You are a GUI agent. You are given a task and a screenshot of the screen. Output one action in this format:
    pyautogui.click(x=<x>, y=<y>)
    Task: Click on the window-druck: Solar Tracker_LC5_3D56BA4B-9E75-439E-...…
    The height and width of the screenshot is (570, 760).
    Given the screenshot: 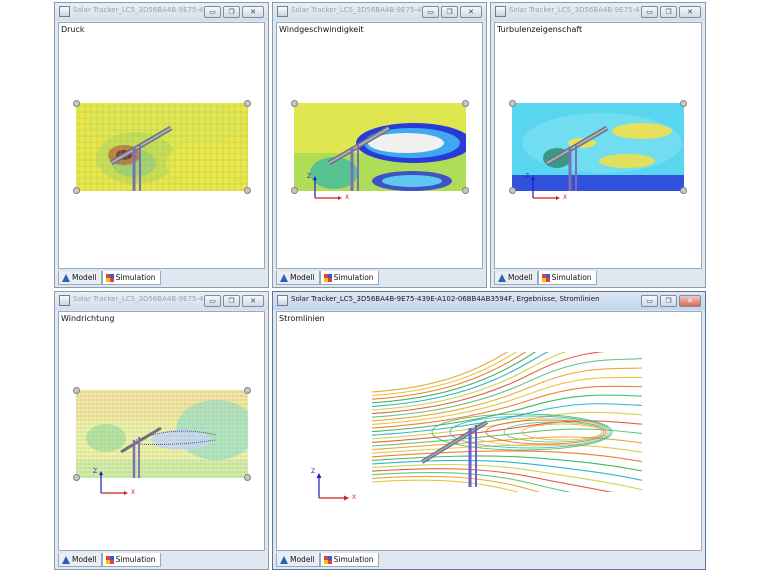 What is the action you would take?
    pyautogui.click(x=161, y=145)
    